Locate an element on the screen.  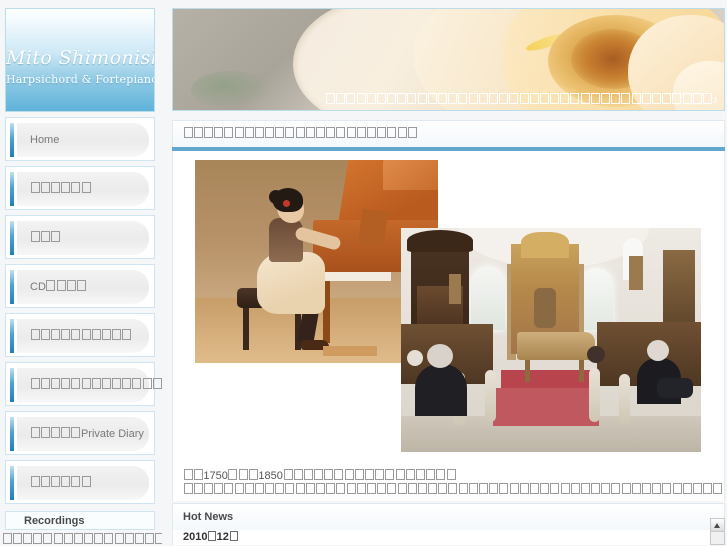
news-scrollbar is located at coordinates (717, 531).